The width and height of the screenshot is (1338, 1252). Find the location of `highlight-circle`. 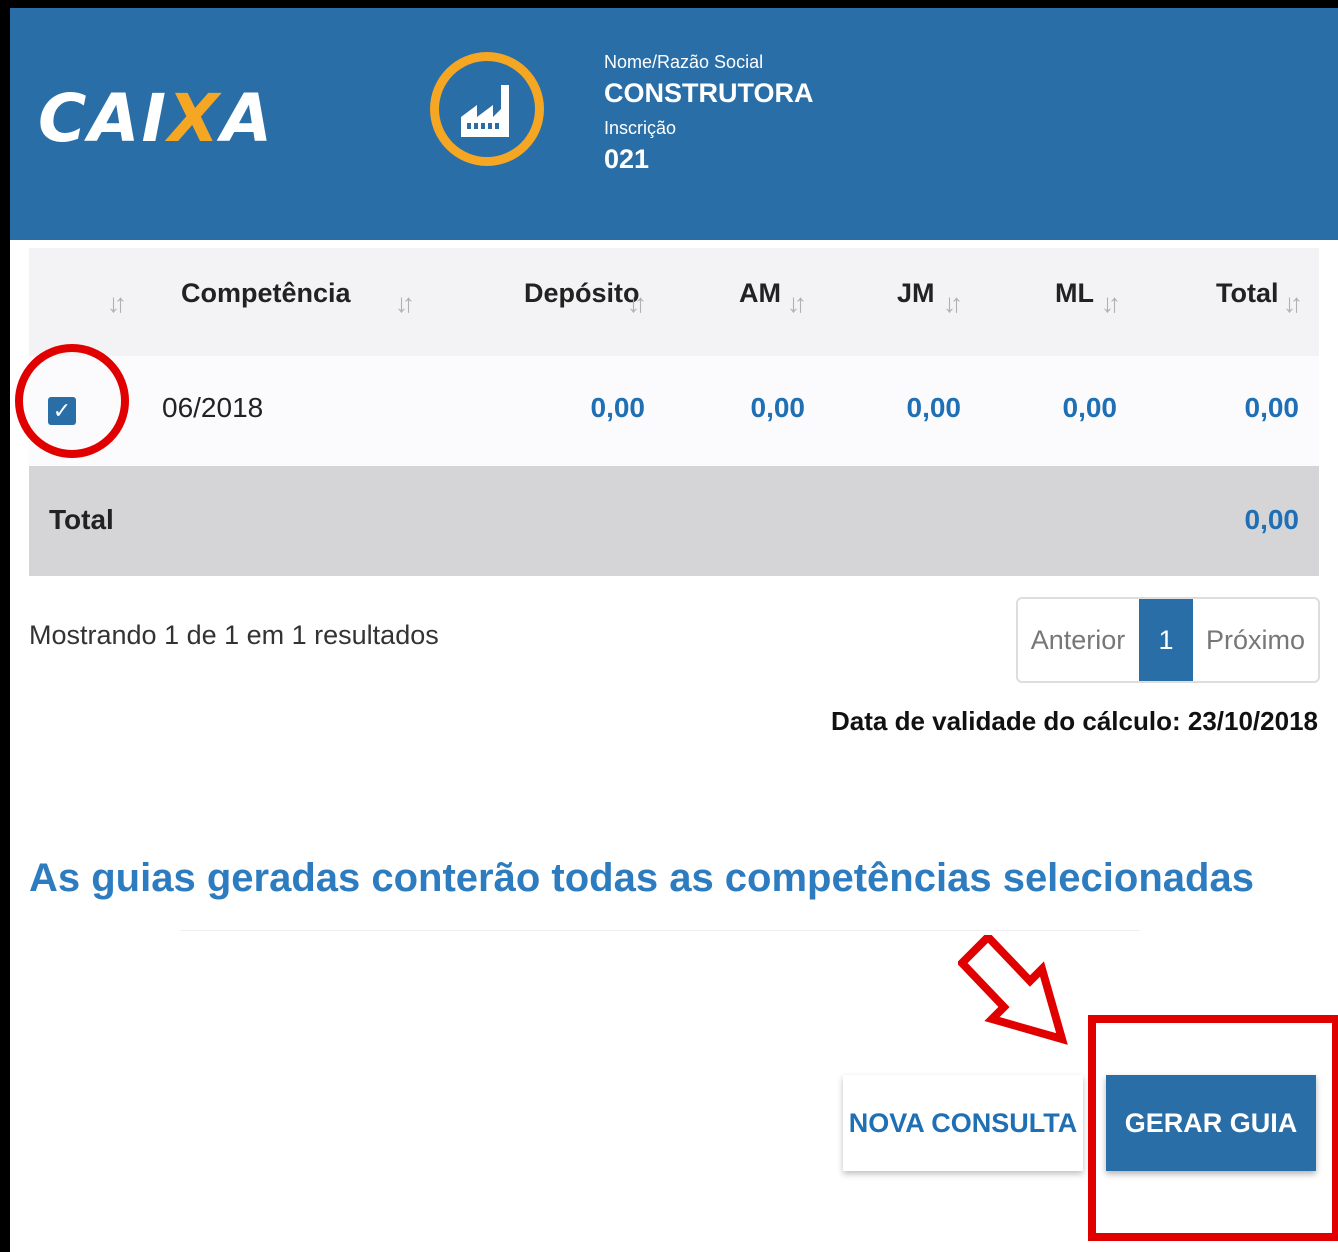

highlight-circle is located at coordinates (72, 401).